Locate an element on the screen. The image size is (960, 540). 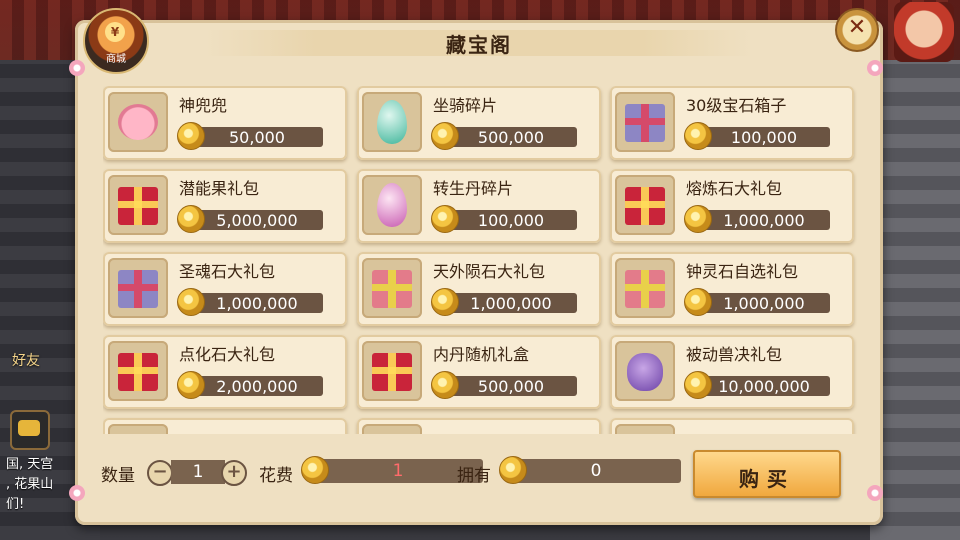
panel-title: 藏宝阁 is located at coordinates (479, 45).